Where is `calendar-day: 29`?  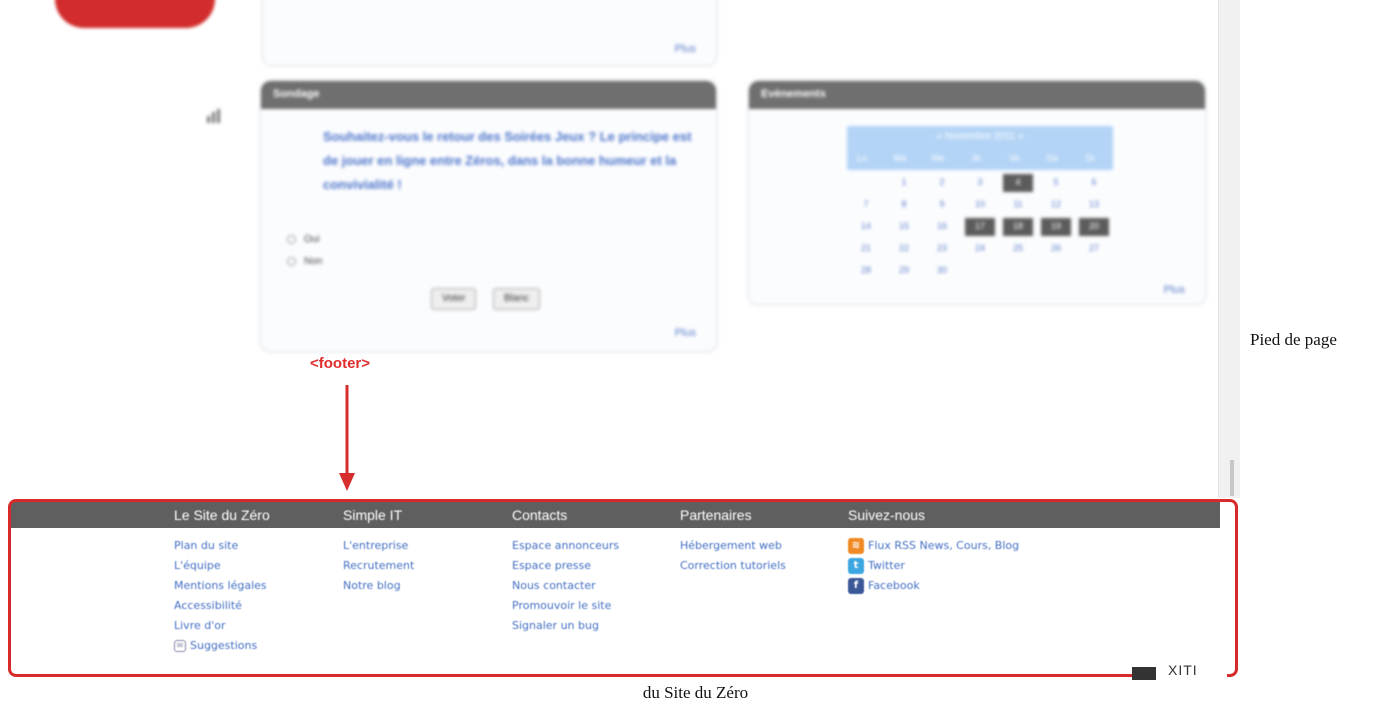 calendar-day: 29 is located at coordinates (904, 271).